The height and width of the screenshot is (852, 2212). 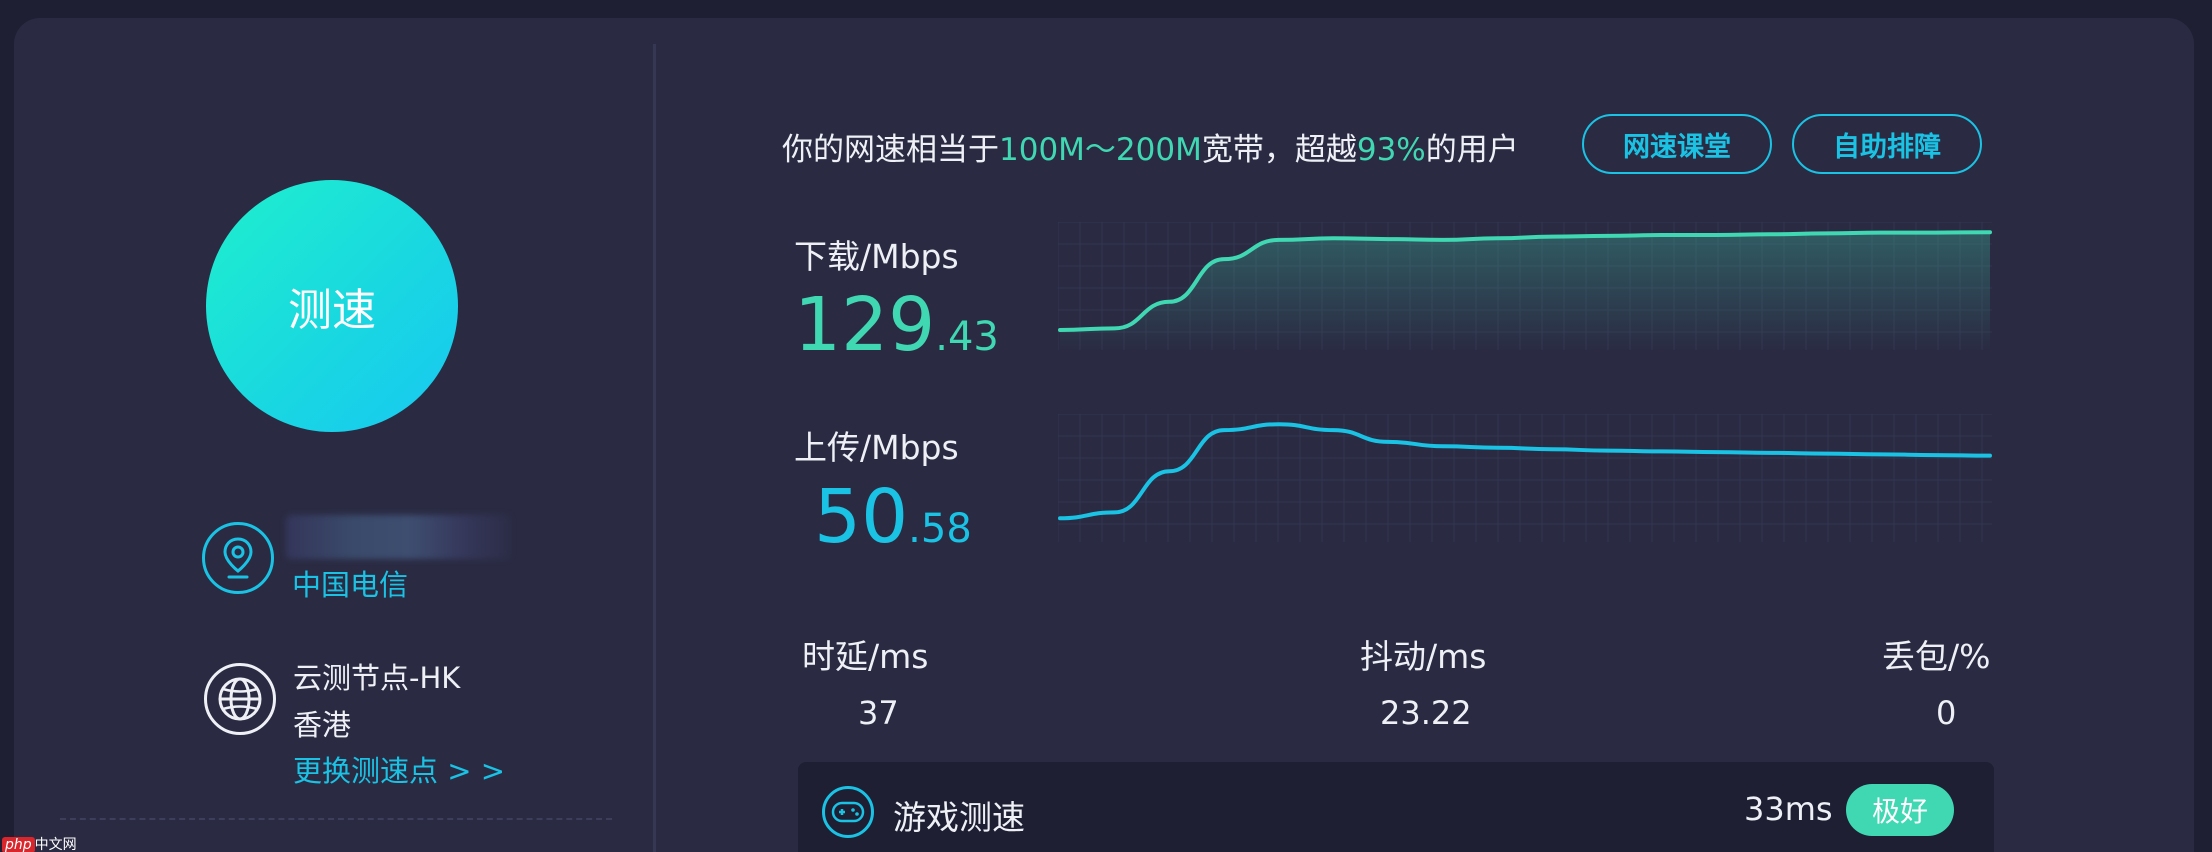 What do you see at coordinates (332, 306) in the screenshot?
I see `speed-test-button: 测速` at bounding box center [332, 306].